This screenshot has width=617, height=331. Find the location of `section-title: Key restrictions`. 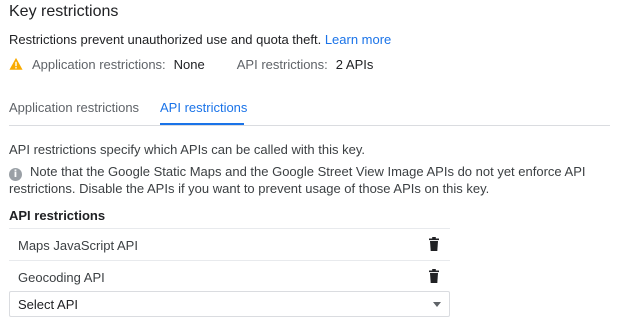

section-title: Key restrictions is located at coordinates (64, 11).